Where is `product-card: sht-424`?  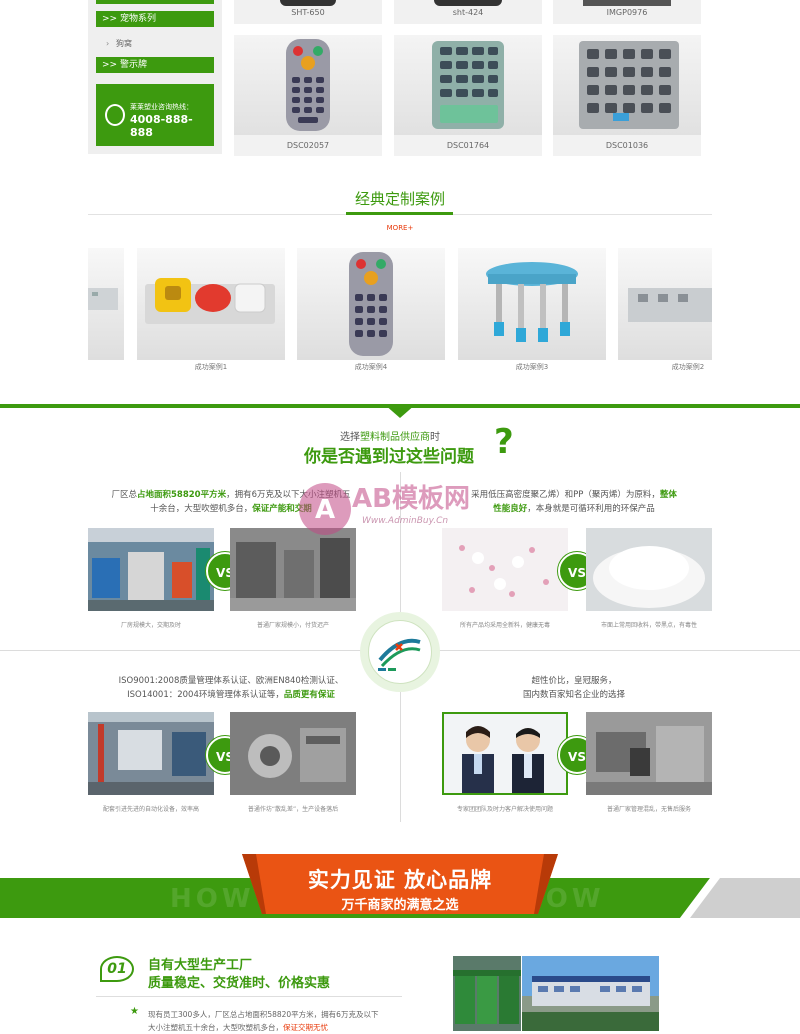 product-card: sht-424 is located at coordinates (468, 12).